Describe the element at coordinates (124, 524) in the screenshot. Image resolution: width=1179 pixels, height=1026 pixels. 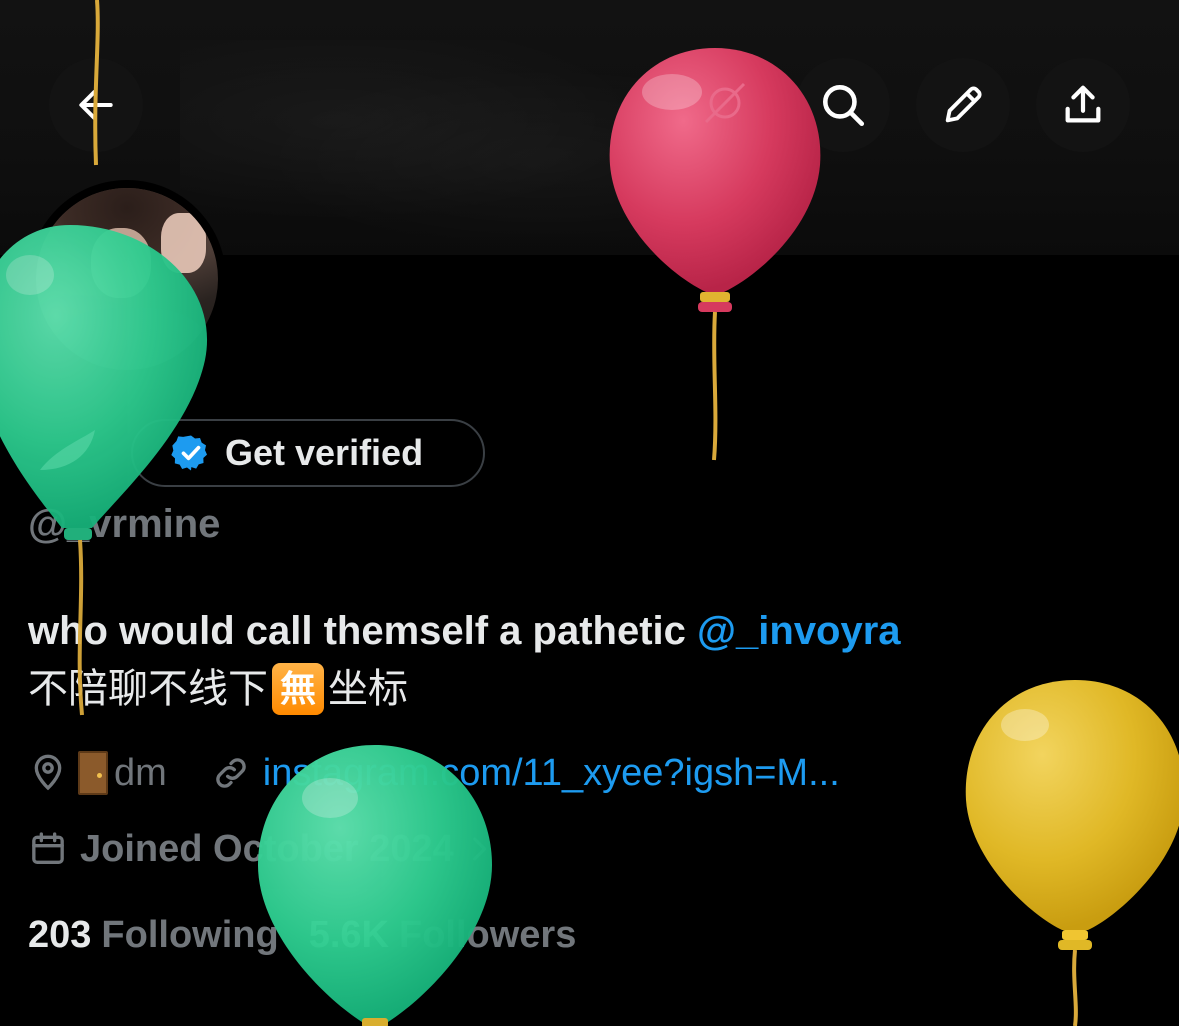
I see `profile-handle: @_vrmine` at that location.